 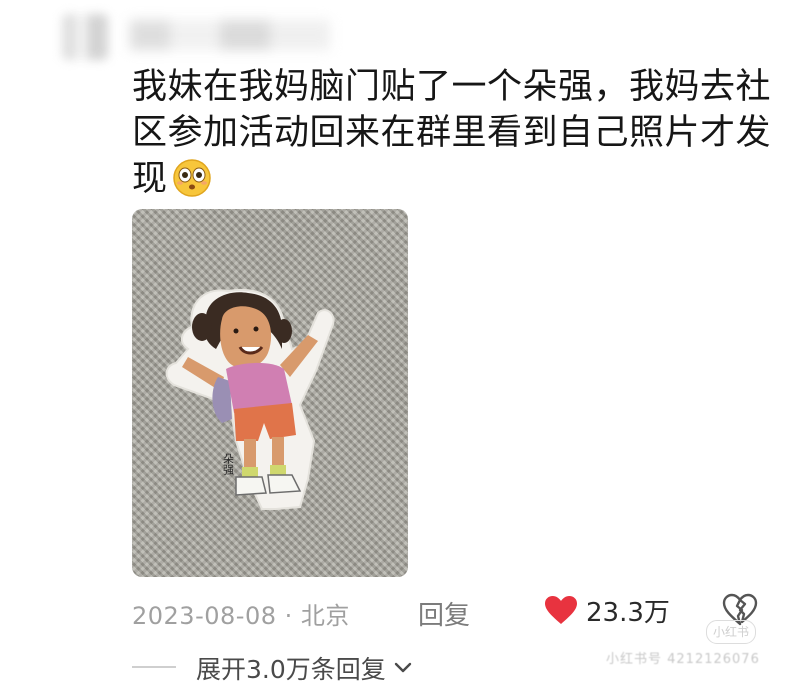 I want to click on comment-meta: 2023-08-08 · 北京 回复 23.3万, so click(x=452, y=611).